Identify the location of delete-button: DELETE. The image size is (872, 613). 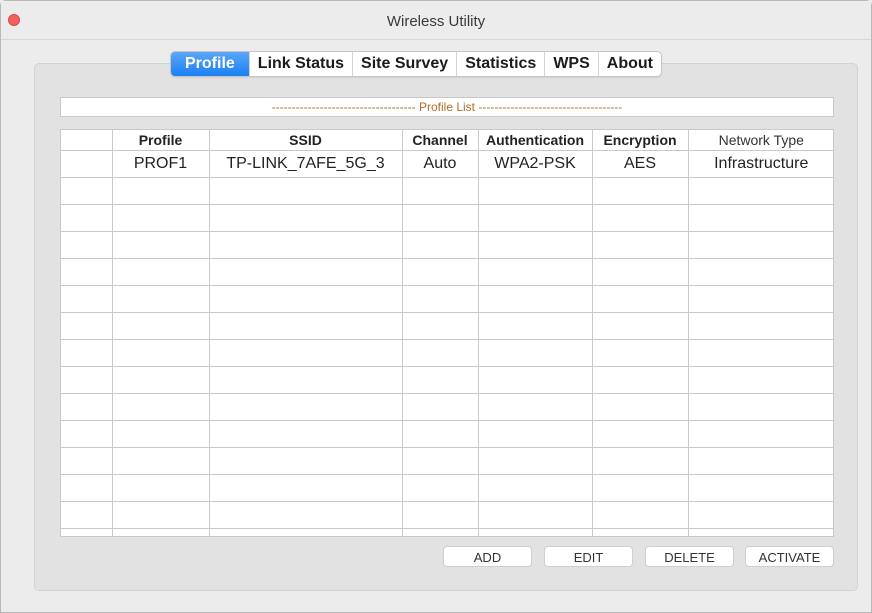
(689, 556).